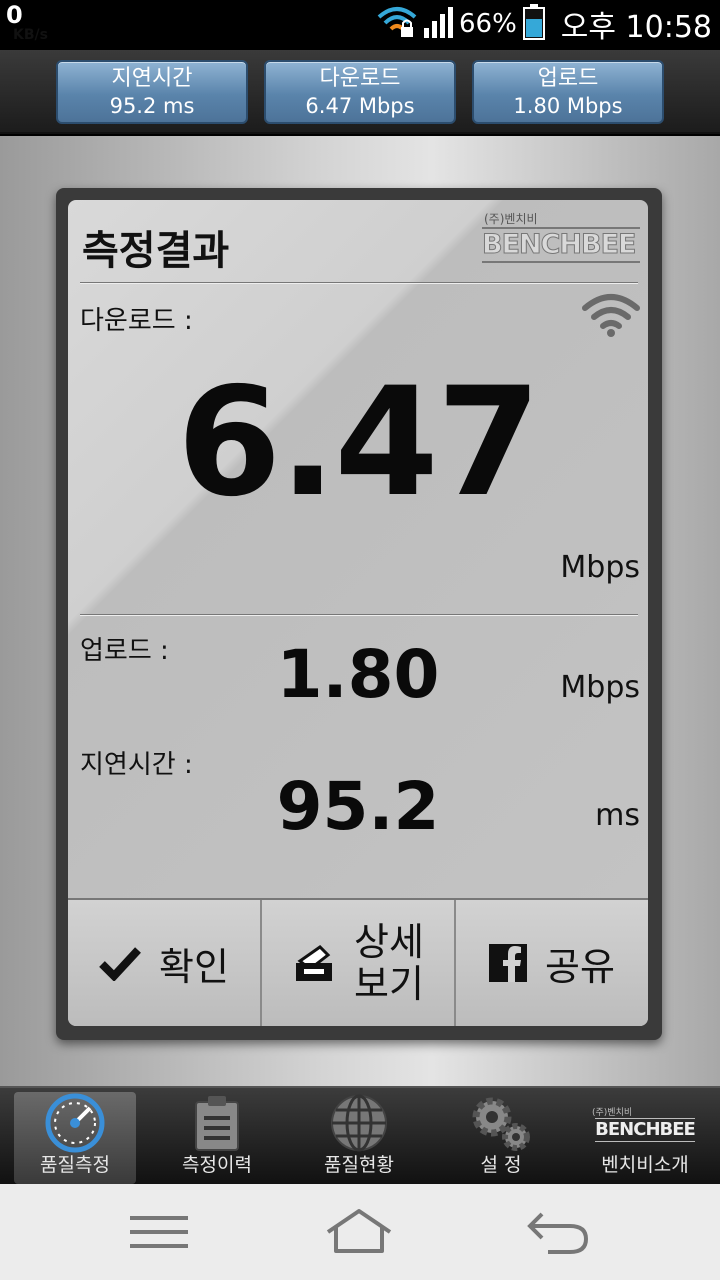  What do you see at coordinates (561, 245) in the screenshot?
I see `logo-brand: BENCHBEE` at bounding box center [561, 245].